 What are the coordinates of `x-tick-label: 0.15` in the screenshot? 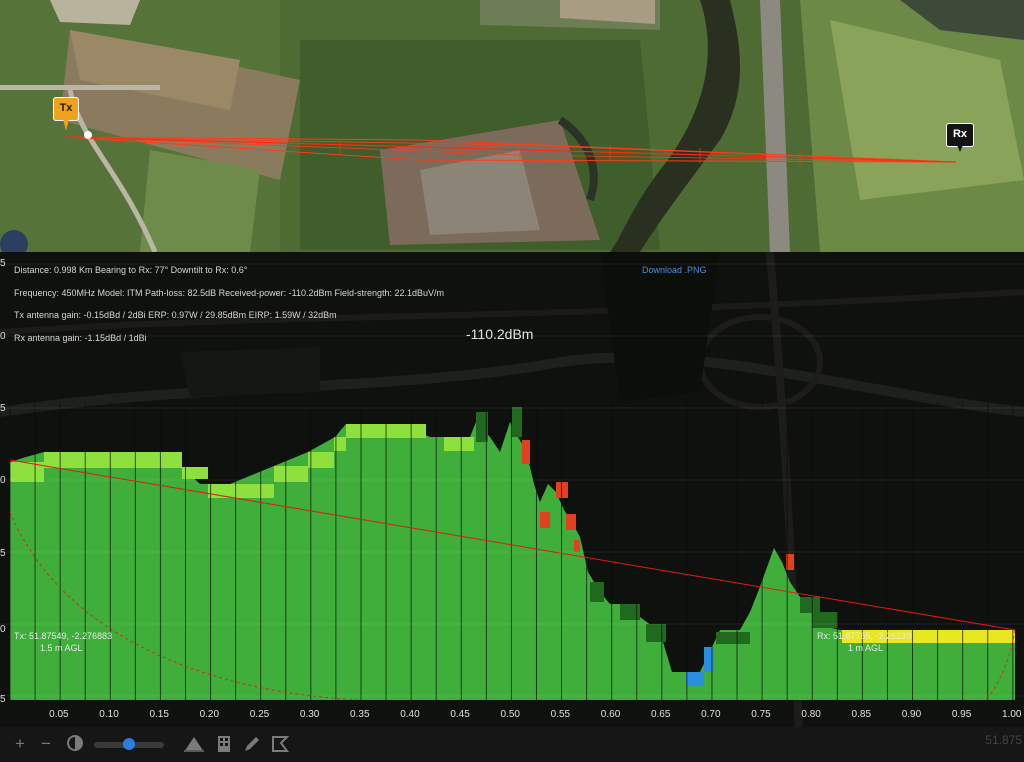 It's located at (159, 714).